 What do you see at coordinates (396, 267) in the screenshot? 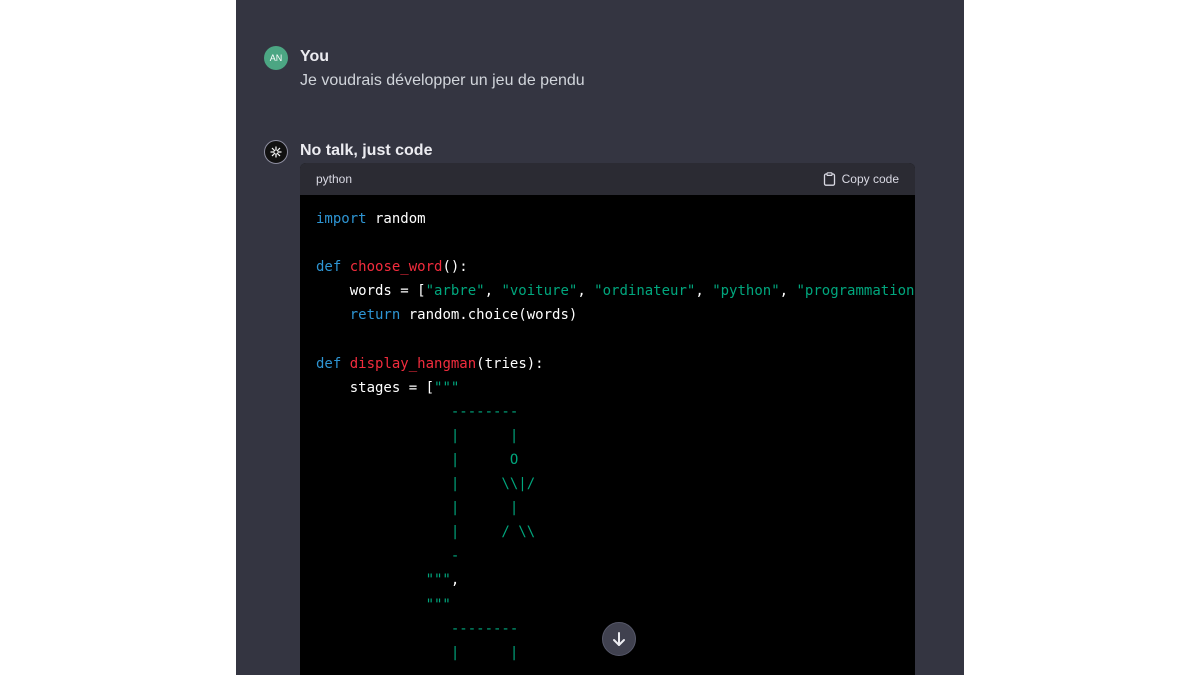
I see `code-token: choose_word` at bounding box center [396, 267].